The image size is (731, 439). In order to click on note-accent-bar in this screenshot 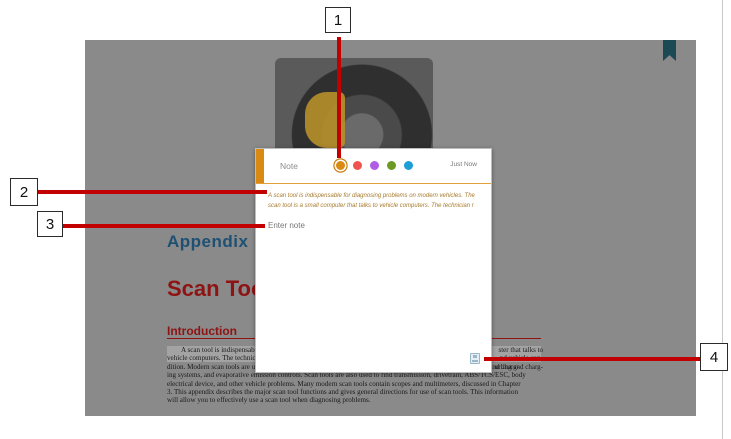, I will do `click(260, 166)`.